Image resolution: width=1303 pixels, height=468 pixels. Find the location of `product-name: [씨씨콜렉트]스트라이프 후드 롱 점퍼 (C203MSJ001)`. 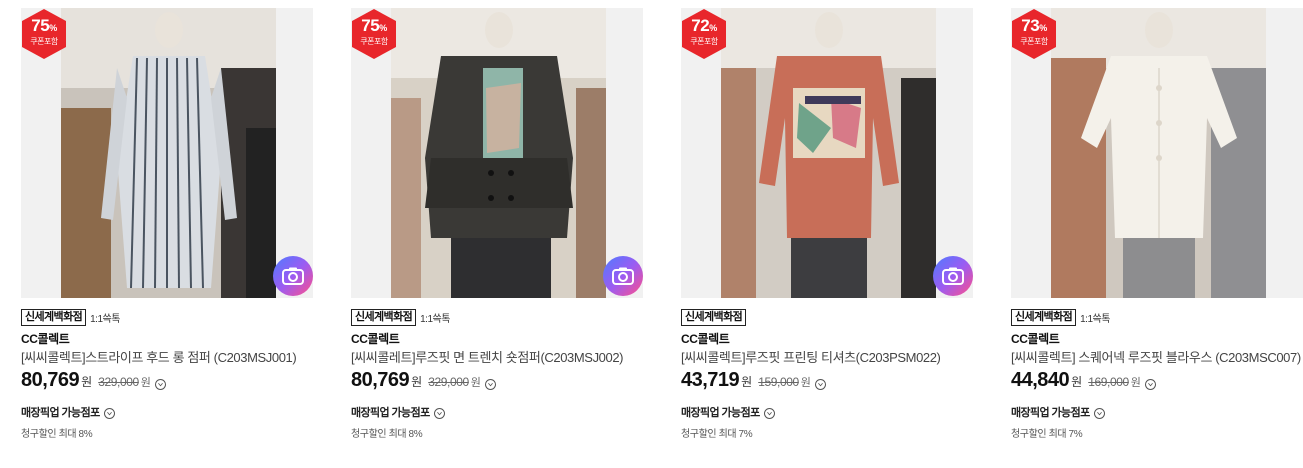

product-name: [씨씨콜렉트]스트라이프 후드 롱 점퍼 (C203MSJ001) is located at coordinates (166, 358).